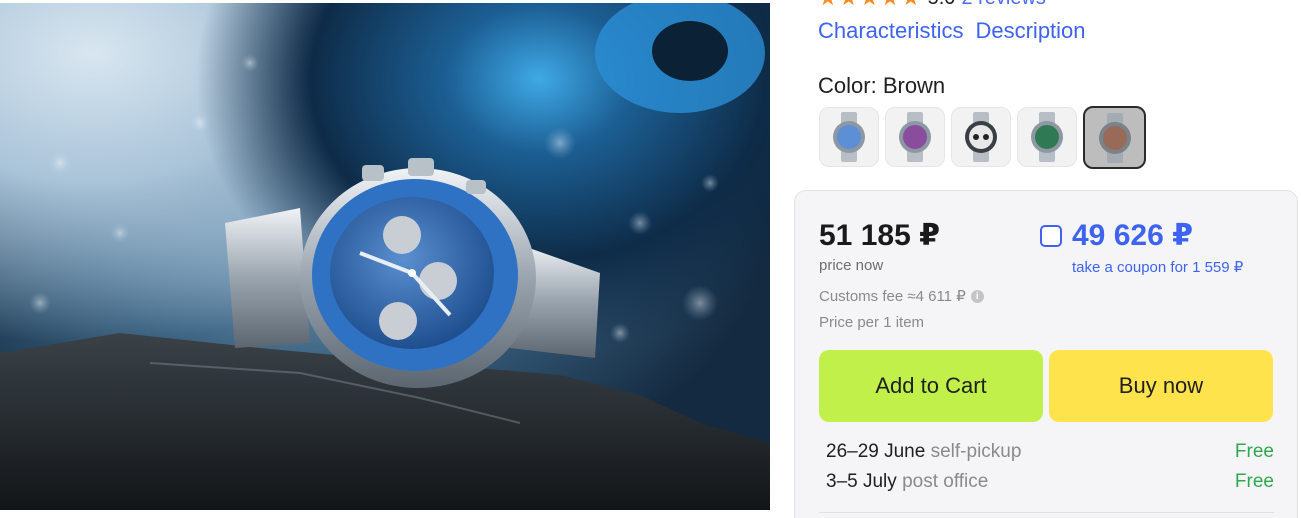  I want to click on white-watch-swatch, so click(981, 137).